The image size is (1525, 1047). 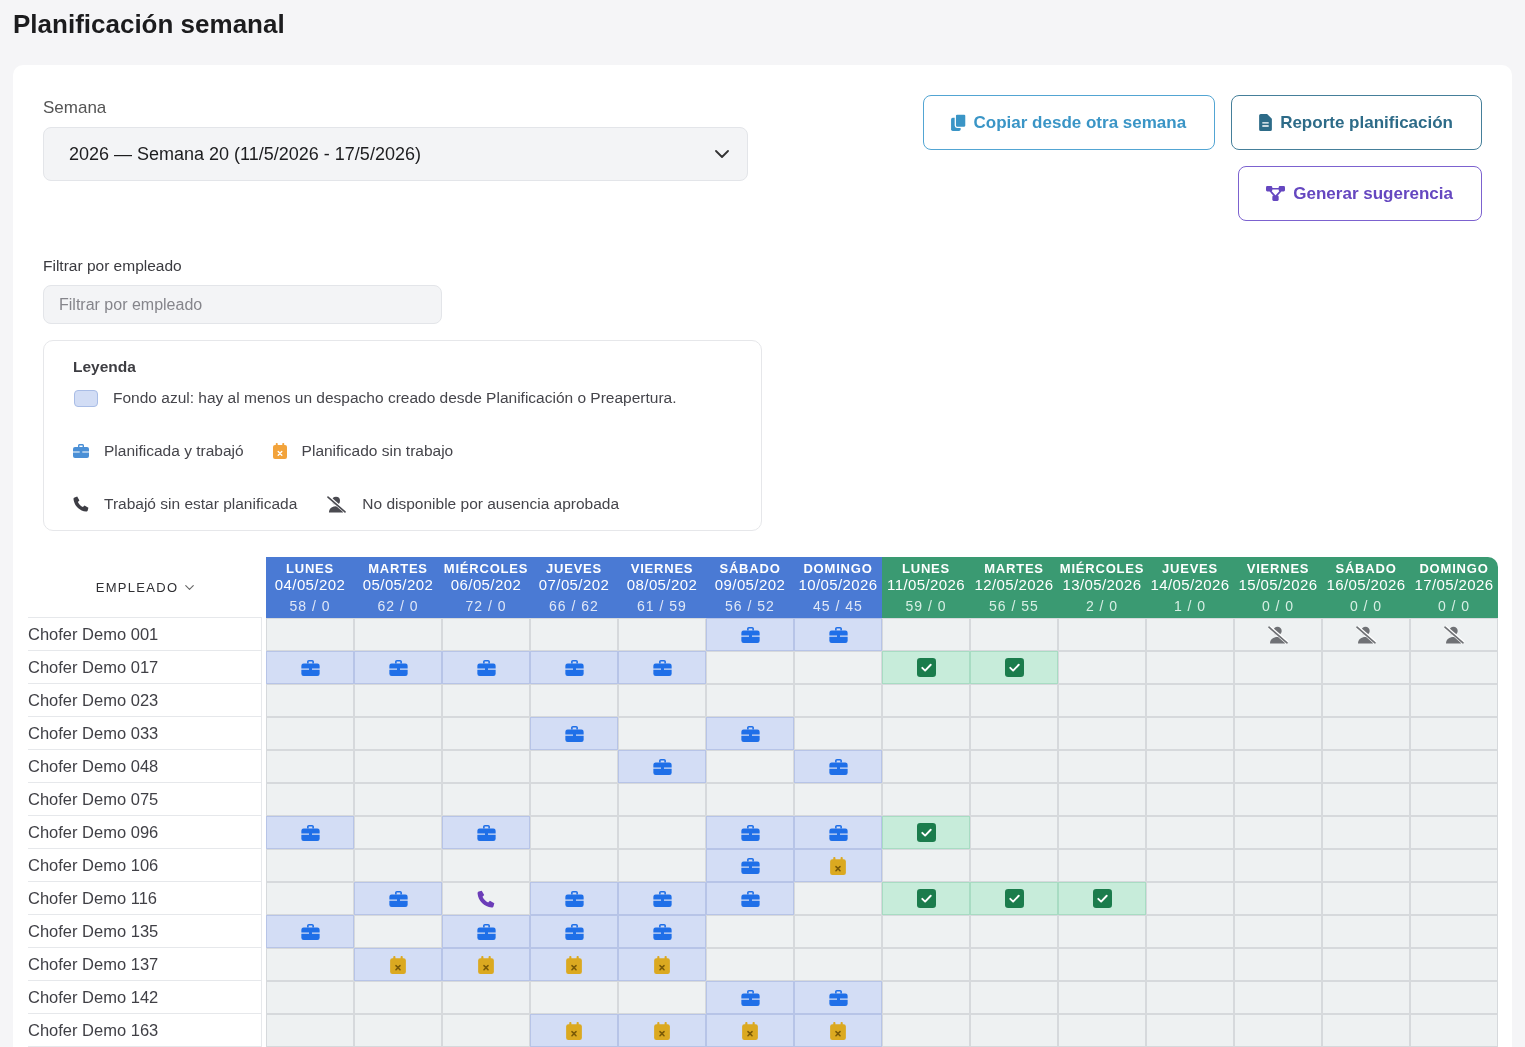 What do you see at coordinates (1266, 122) in the screenshot?
I see `file-icon` at bounding box center [1266, 122].